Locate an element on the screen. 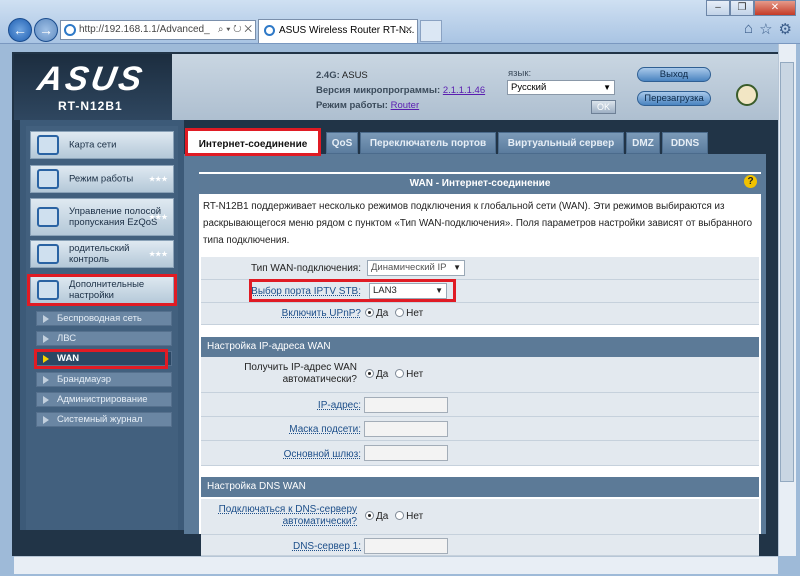 The height and width of the screenshot is (576, 800). ip-address-input is located at coordinates (406, 405).